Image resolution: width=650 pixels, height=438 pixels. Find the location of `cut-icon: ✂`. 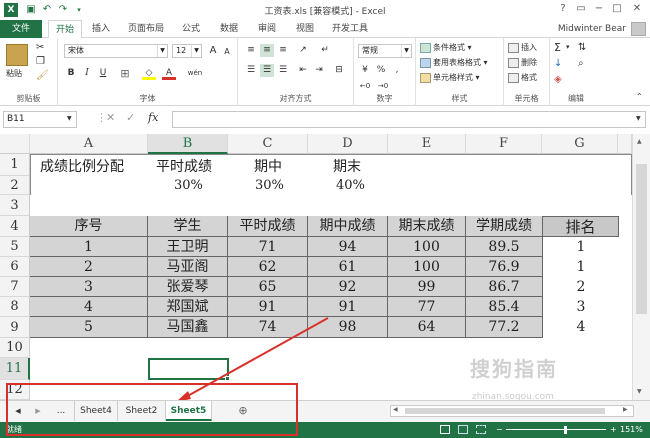

cut-icon: ✂ is located at coordinates (40, 47).